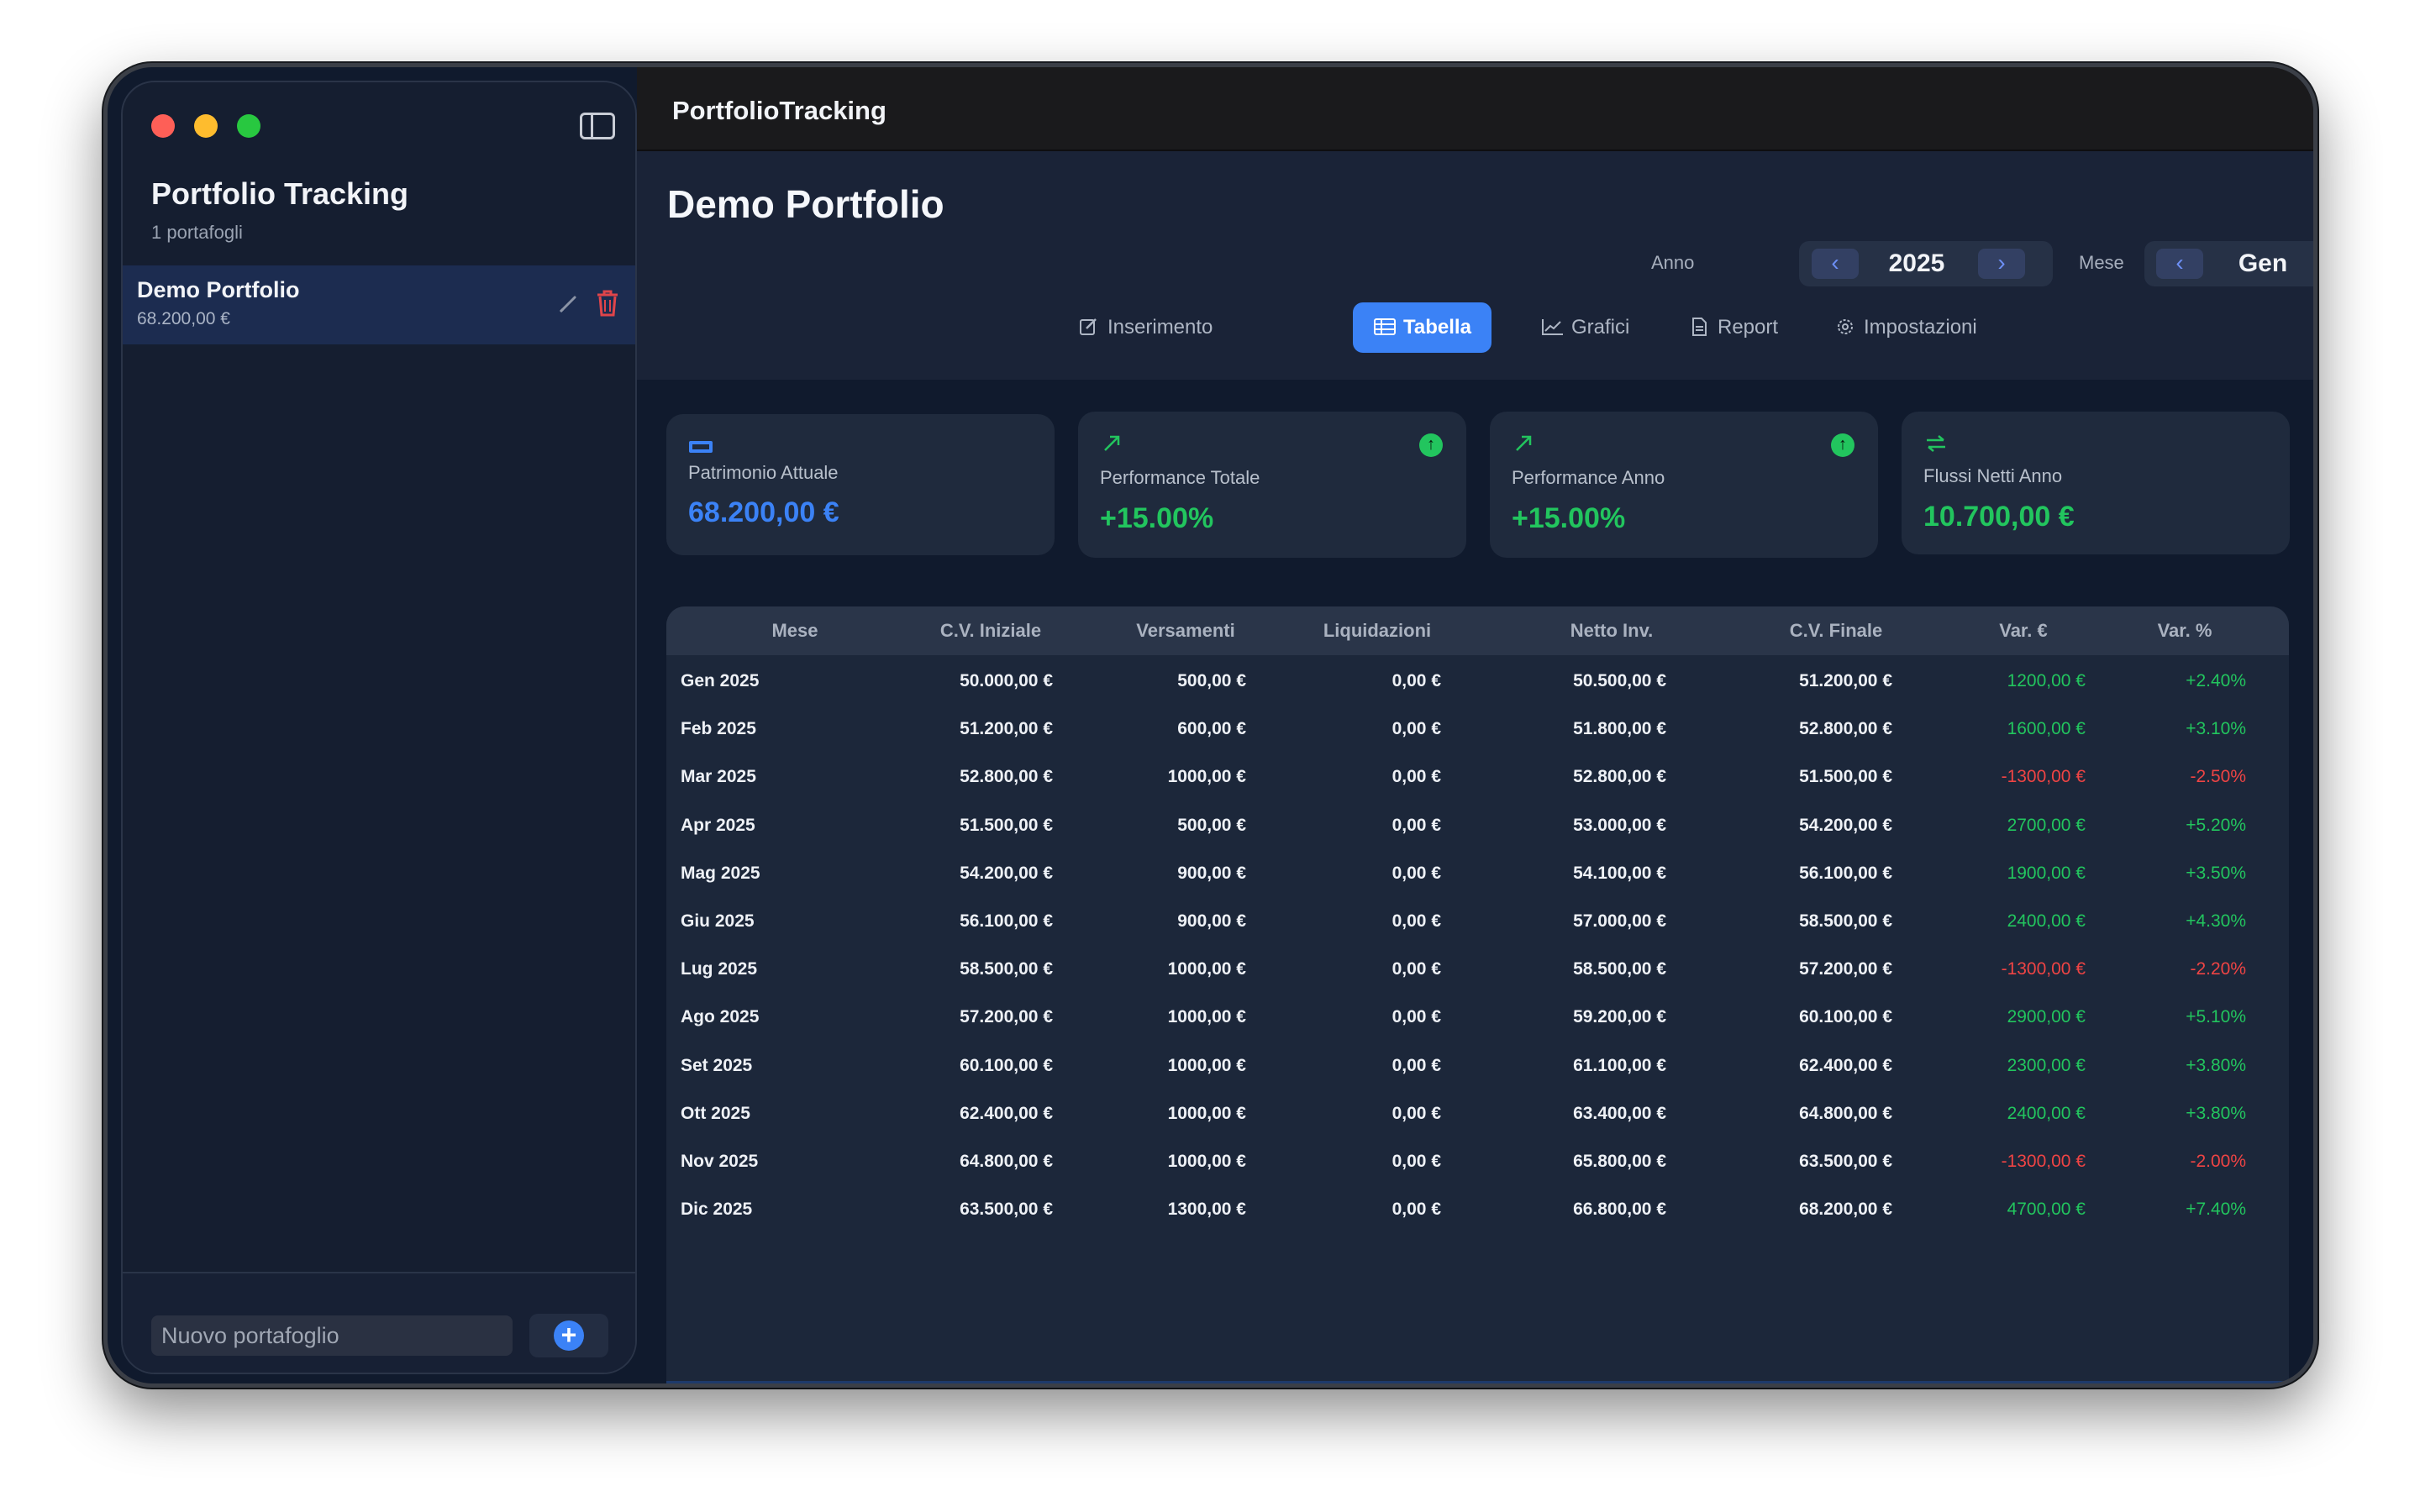 The image size is (2420, 1512). Describe the element at coordinates (1846, 1113) in the screenshot. I see `cell-cv-finale: 64.800,00 €` at that location.